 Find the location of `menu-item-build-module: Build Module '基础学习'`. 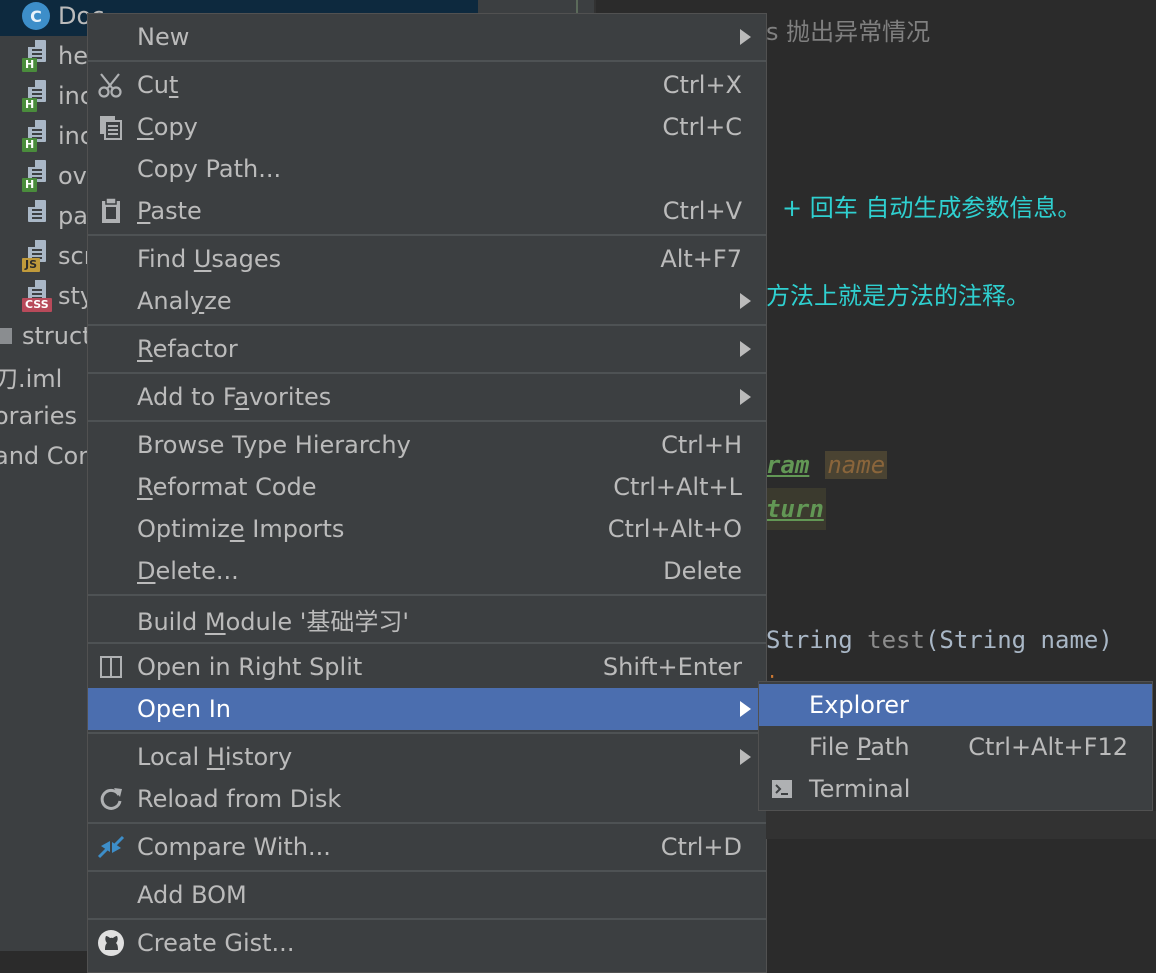

menu-item-build-module: Build Module '基础学习' is located at coordinates (427, 619).